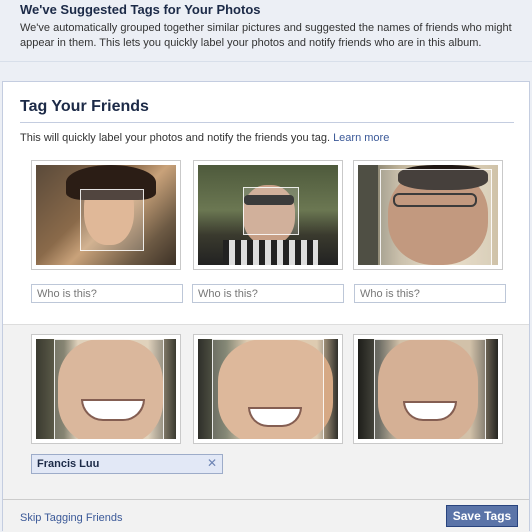 Image resolution: width=532 pixels, height=532 pixels. Describe the element at coordinates (270, 252) in the screenshot. I see `shirt-shape` at that location.